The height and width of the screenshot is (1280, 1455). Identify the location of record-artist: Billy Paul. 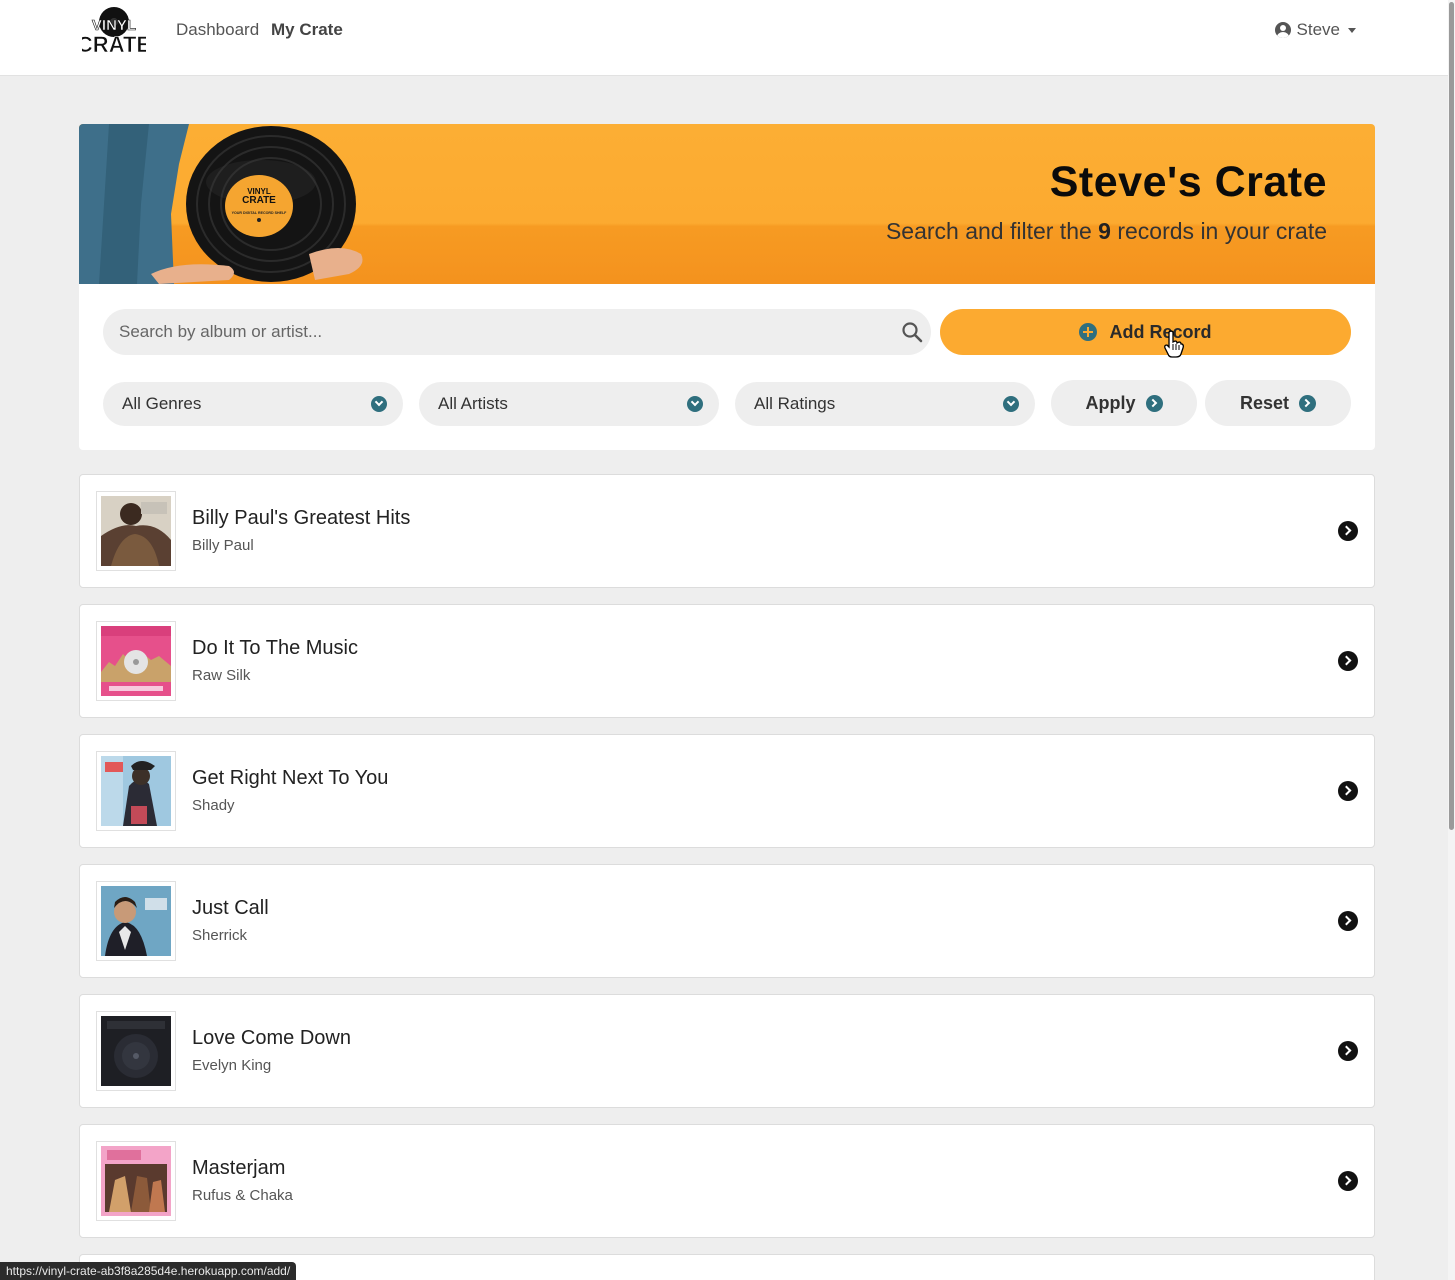
(223, 545).